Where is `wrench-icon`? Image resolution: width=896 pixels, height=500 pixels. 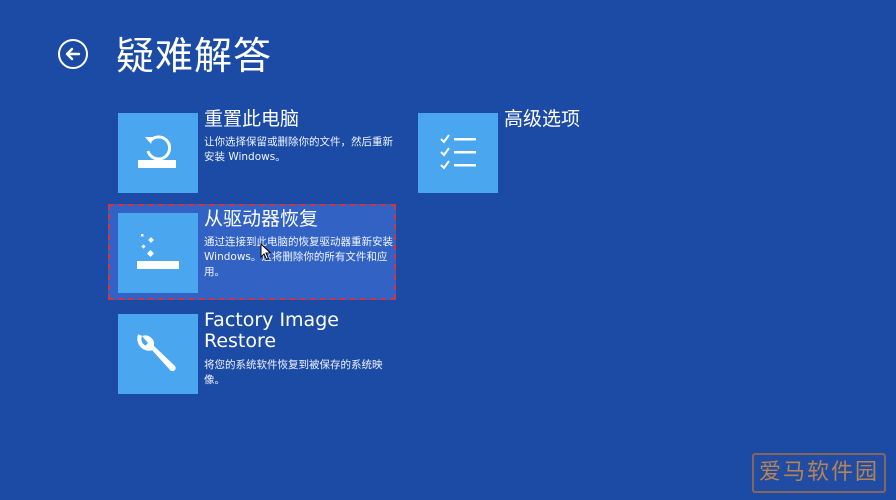 wrench-icon is located at coordinates (156, 353).